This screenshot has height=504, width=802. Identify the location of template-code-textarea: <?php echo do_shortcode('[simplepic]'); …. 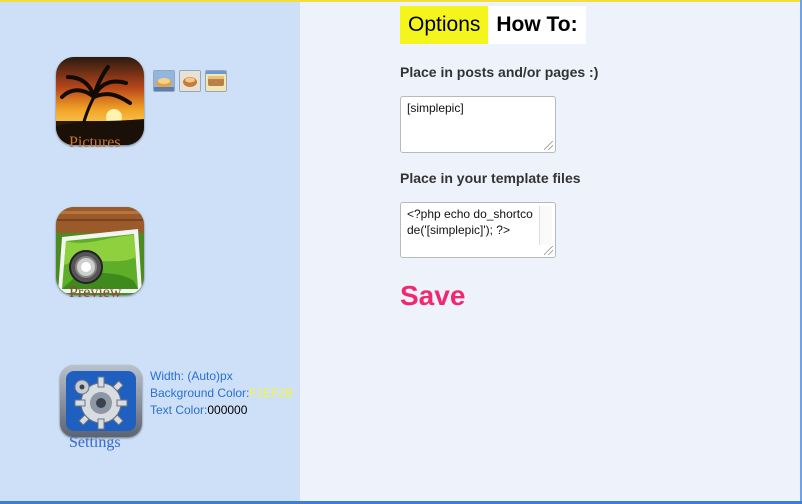
(478, 230).